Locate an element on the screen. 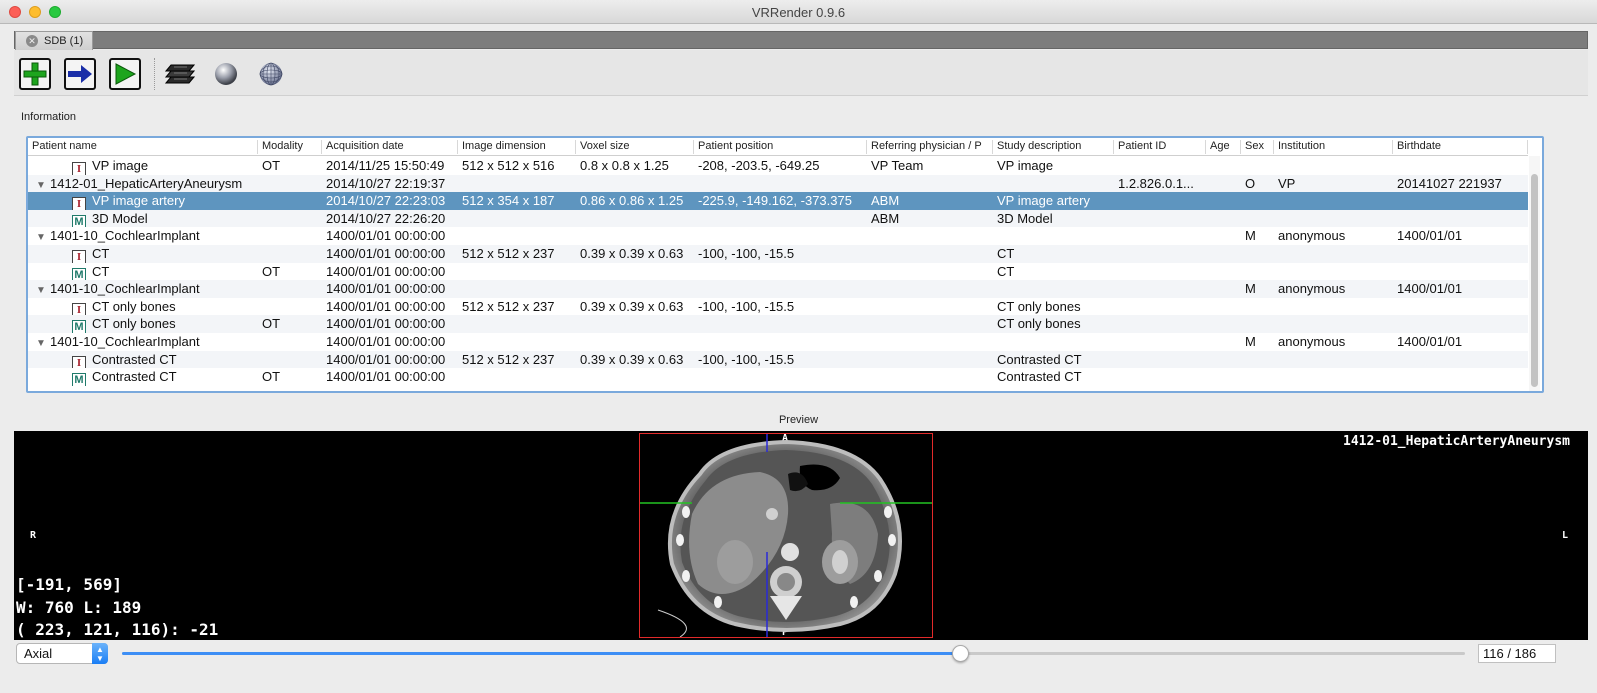 This screenshot has height=693, width=1597. close-tab-icon: ✕ is located at coordinates (32, 41).